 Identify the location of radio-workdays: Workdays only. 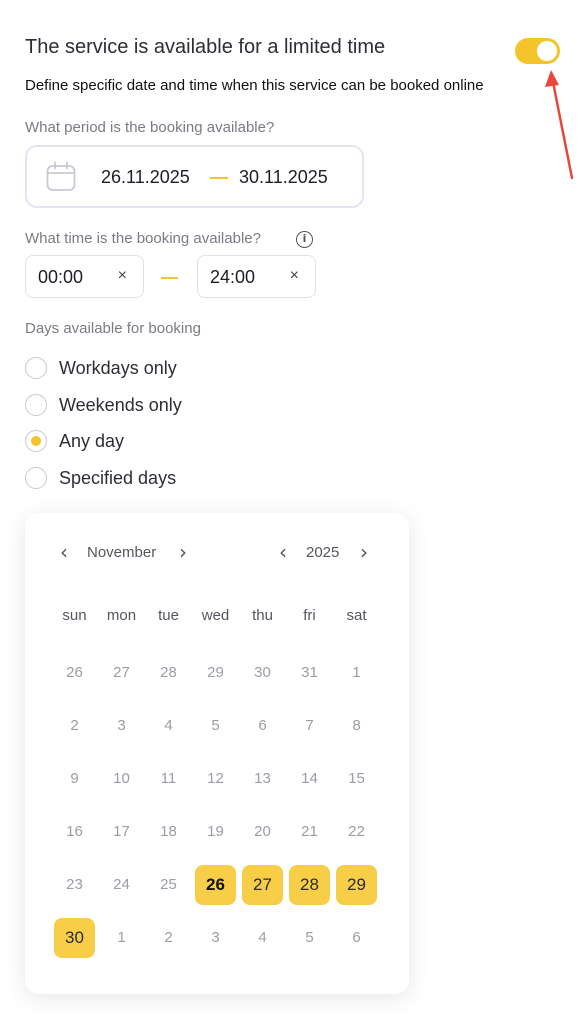
(101, 368).